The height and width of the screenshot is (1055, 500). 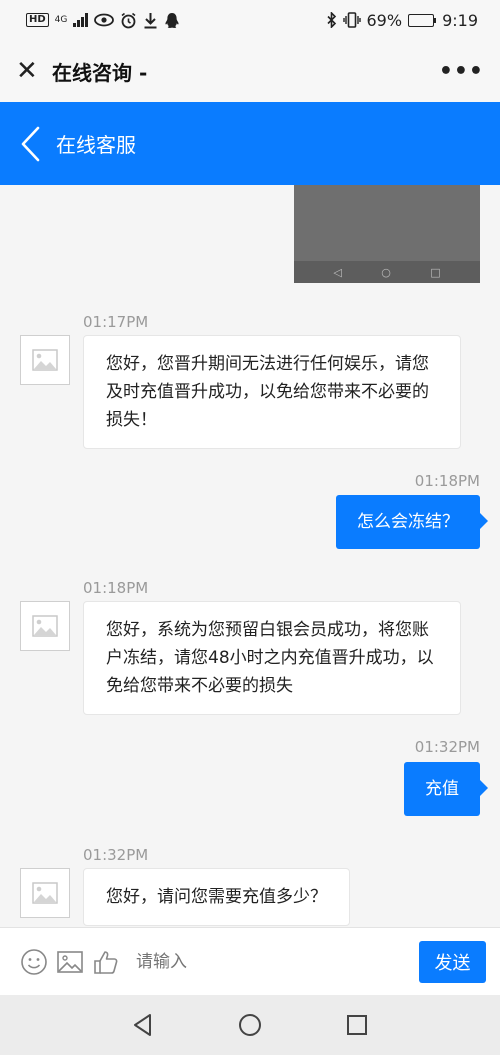 I want to click on nav-home-icon, so click(x=250, y=1025).